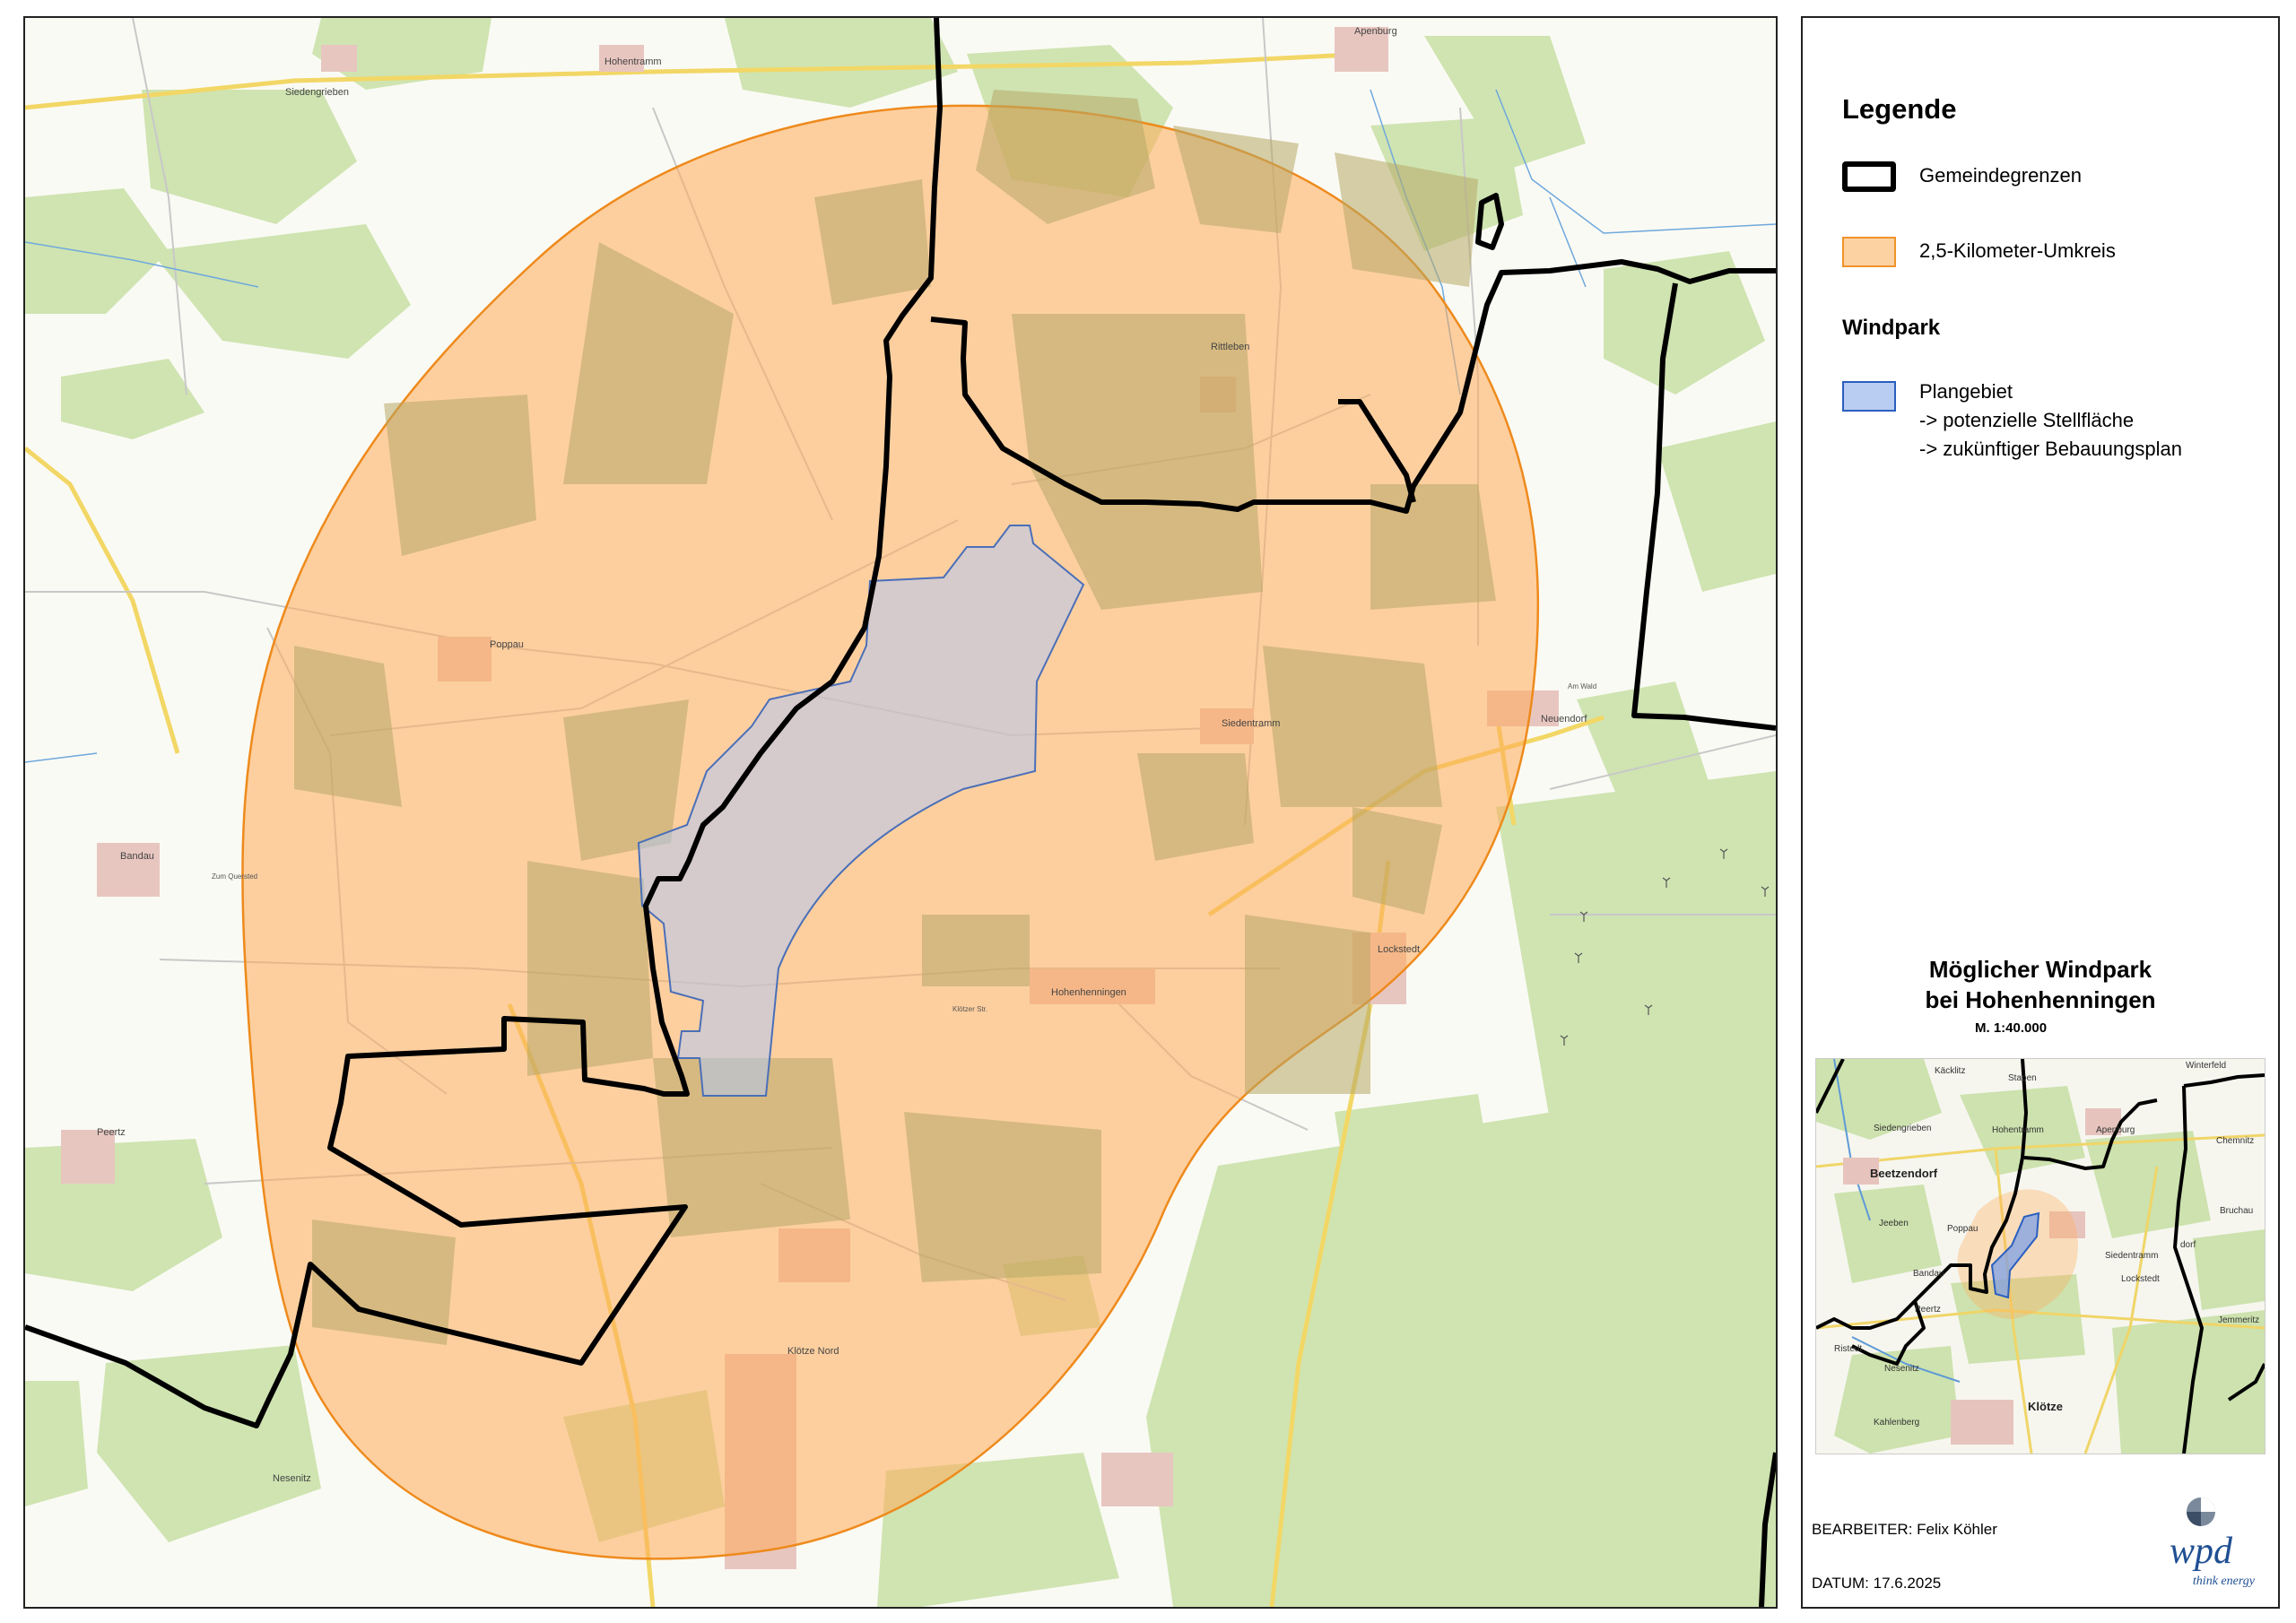  I want to click on ov-label-jemmeritz: Jemmeritz, so click(2238, 1320).